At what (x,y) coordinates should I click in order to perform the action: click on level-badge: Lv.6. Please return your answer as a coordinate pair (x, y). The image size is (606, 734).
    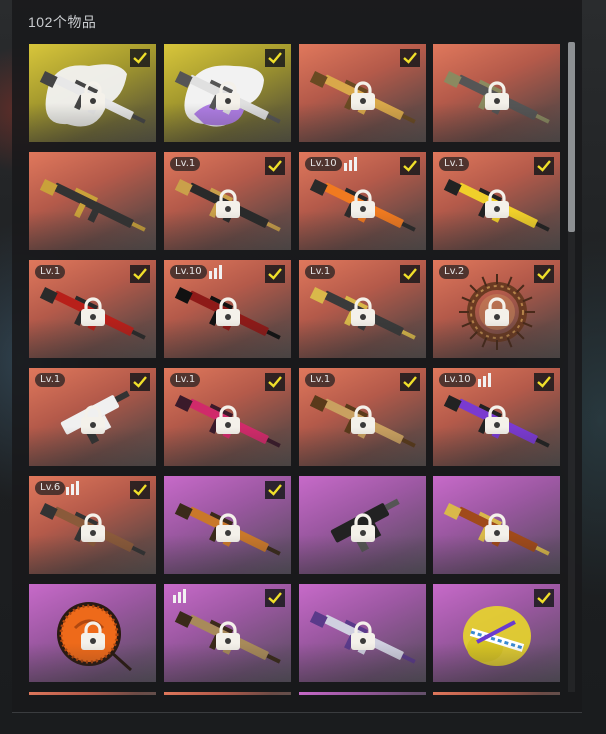
    Looking at the image, I should click on (50, 488).